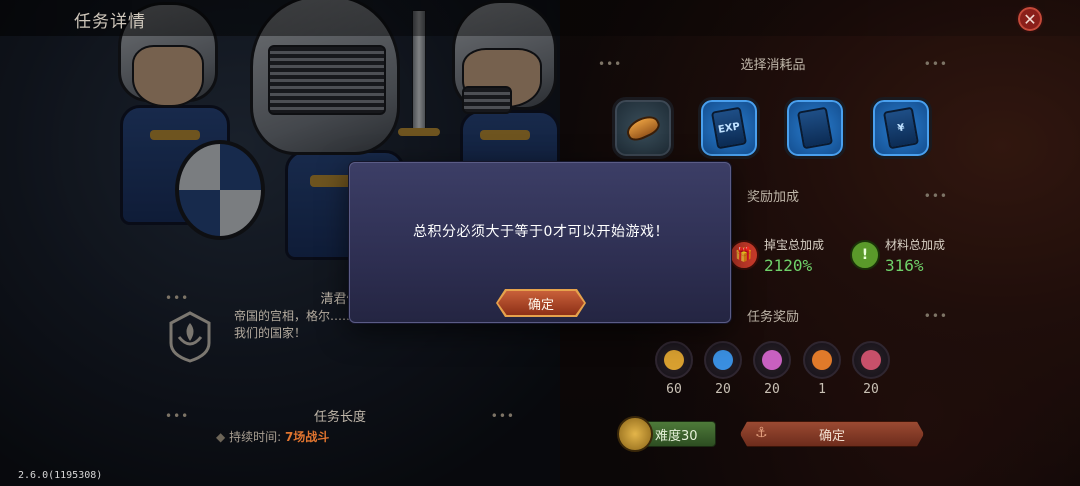  What do you see at coordinates (788, 265) in the screenshot?
I see `treasure-bonus-value: 2120%` at bounding box center [788, 265].